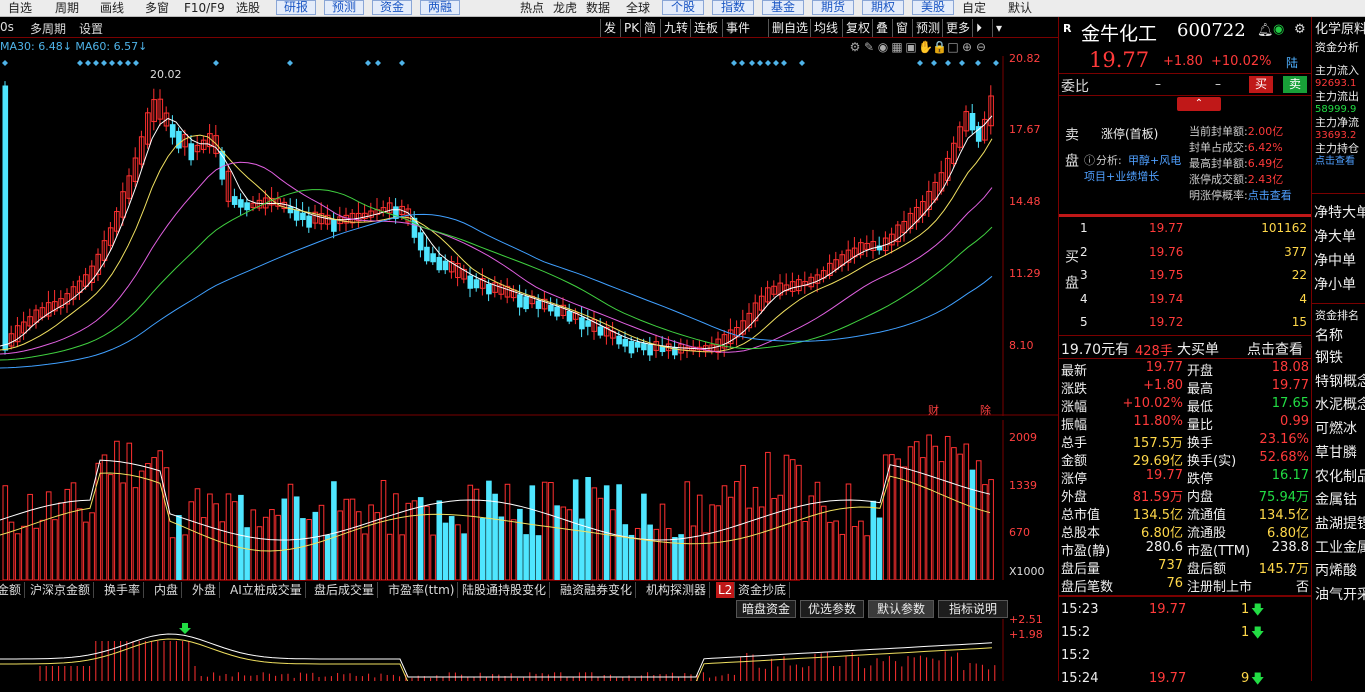 This screenshot has width=1365, height=692. What do you see at coordinates (1121, 176) in the screenshot?
I see `analysis-link-2: 项目+业绩增长` at bounding box center [1121, 176].